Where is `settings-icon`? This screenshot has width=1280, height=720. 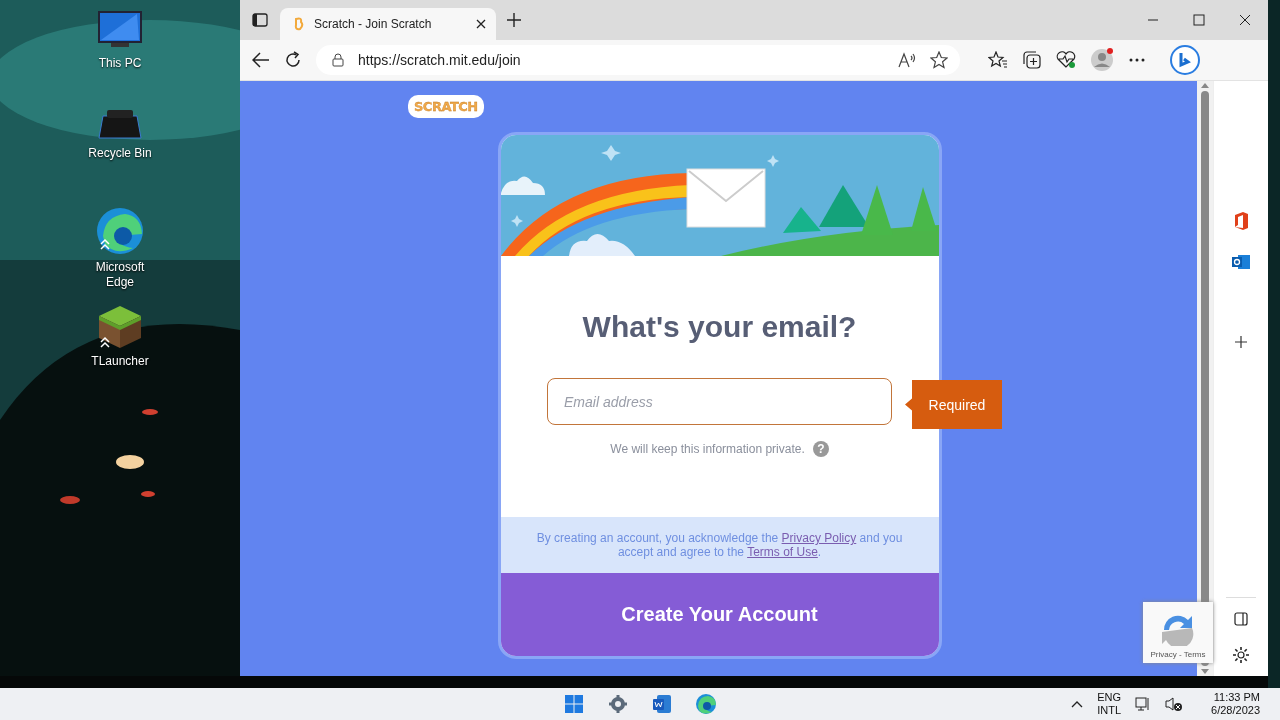
settings-icon is located at coordinates (1241, 655).